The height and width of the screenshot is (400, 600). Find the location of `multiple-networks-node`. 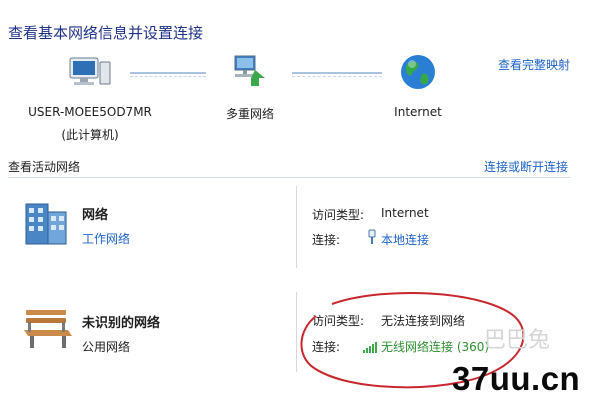

multiple-networks-node is located at coordinates (250, 72).